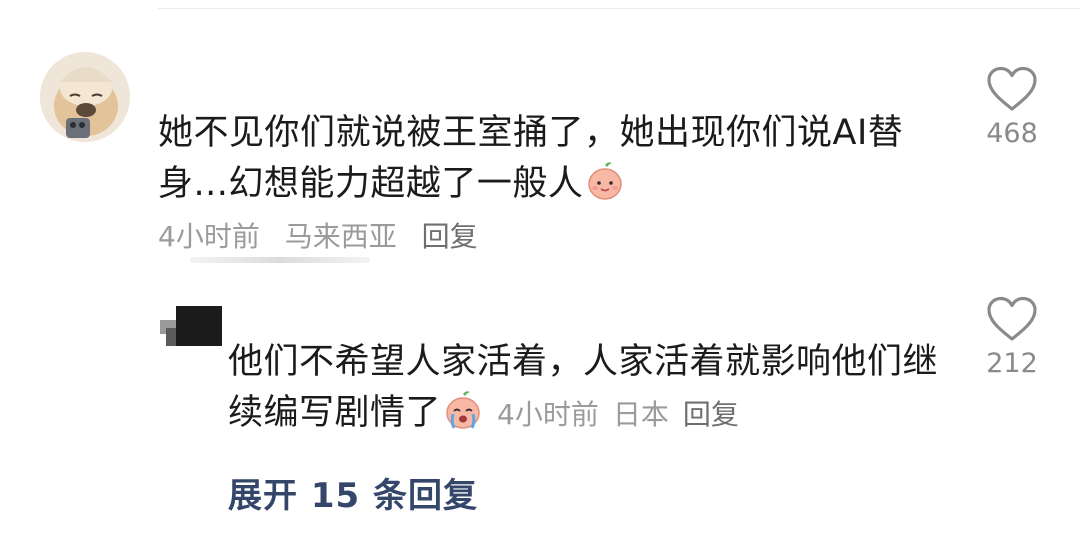 The image size is (1080, 540). Describe the element at coordinates (1012, 363) in the screenshot. I see `like-count: 212` at that location.